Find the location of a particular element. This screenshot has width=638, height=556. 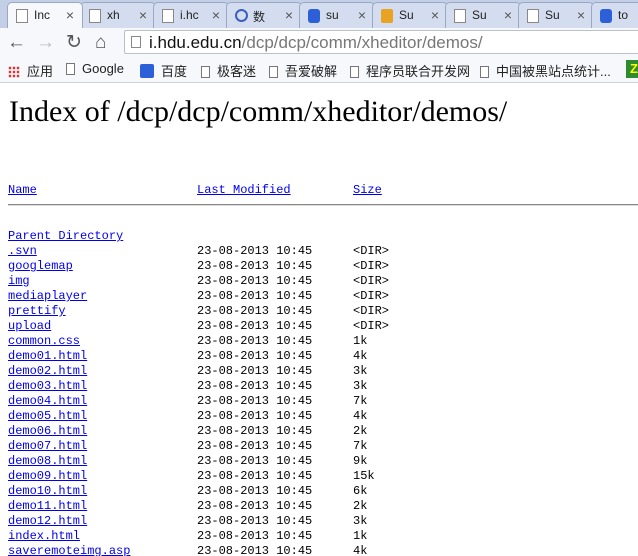

file-name-link: demo12.html is located at coordinates (47, 521).